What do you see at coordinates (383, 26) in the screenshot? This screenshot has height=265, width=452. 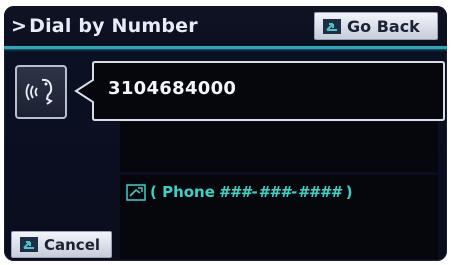 I see `go-back-label: Go Back` at bounding box center [383, 26].